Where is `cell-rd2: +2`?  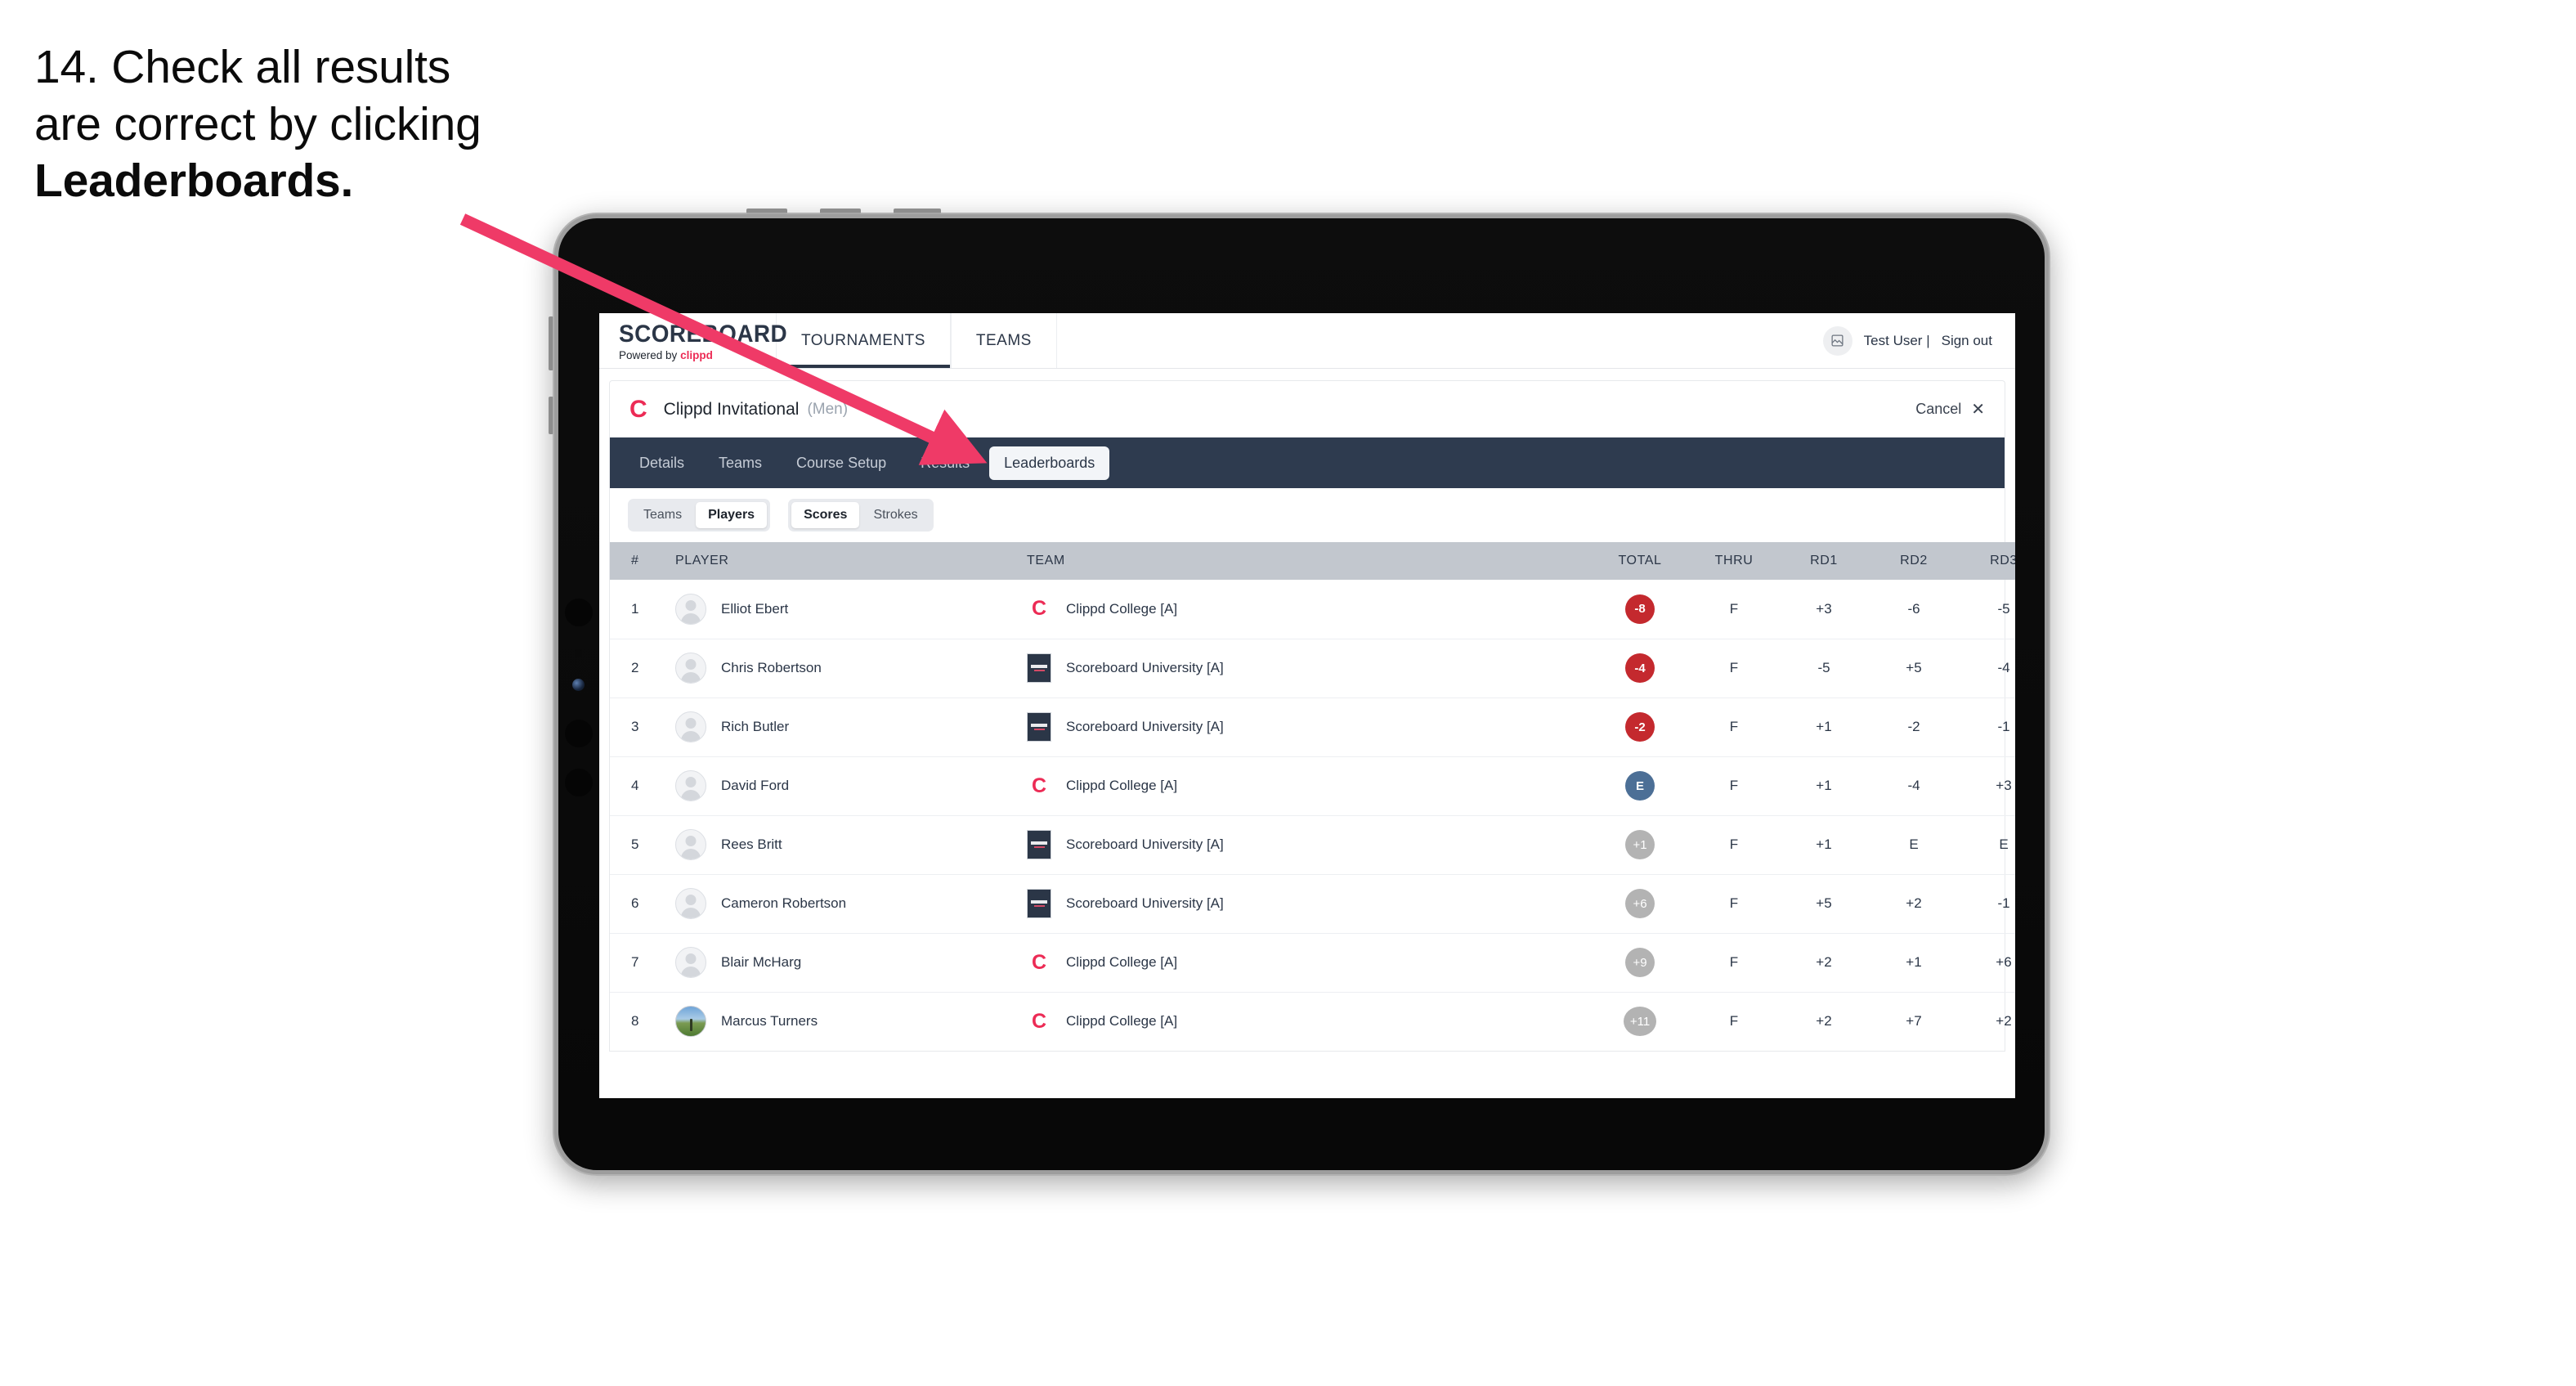
cell-rd2: +2 is located at coordinates (1914, 904).